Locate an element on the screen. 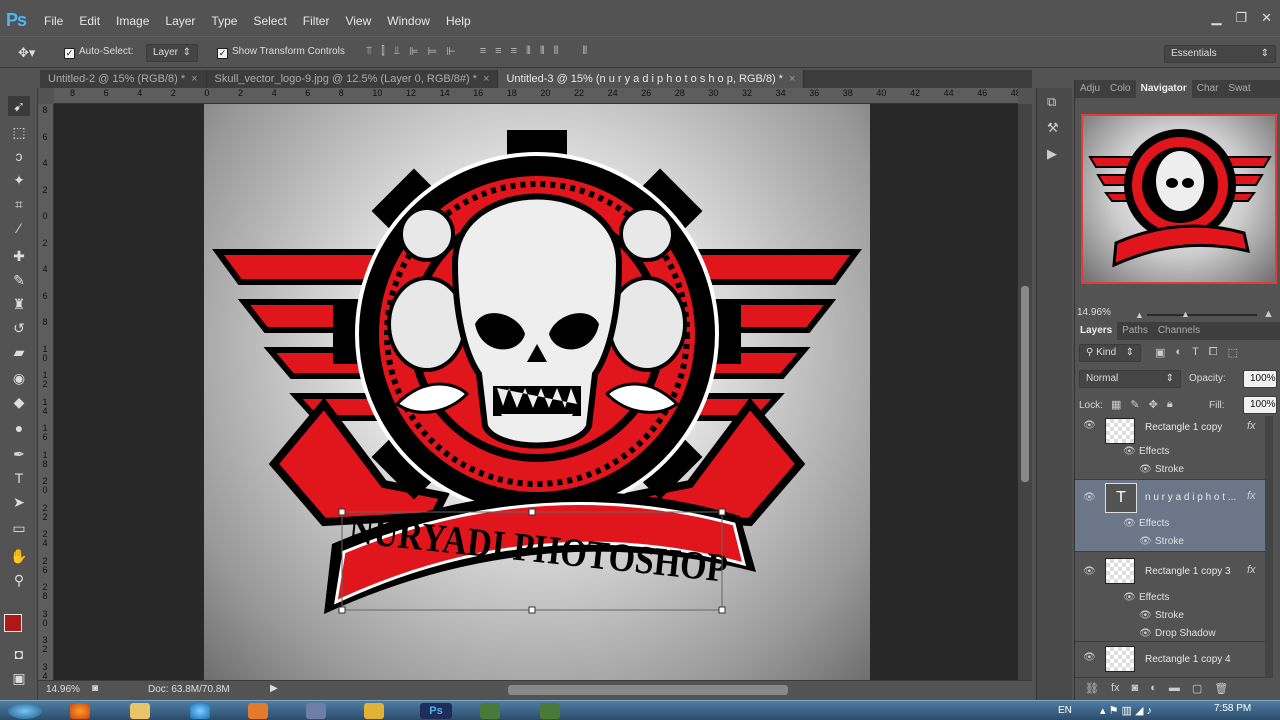 The width and height of the screenshot is (1280, 720). menu-window: Window is located at coordinates (408, 21).